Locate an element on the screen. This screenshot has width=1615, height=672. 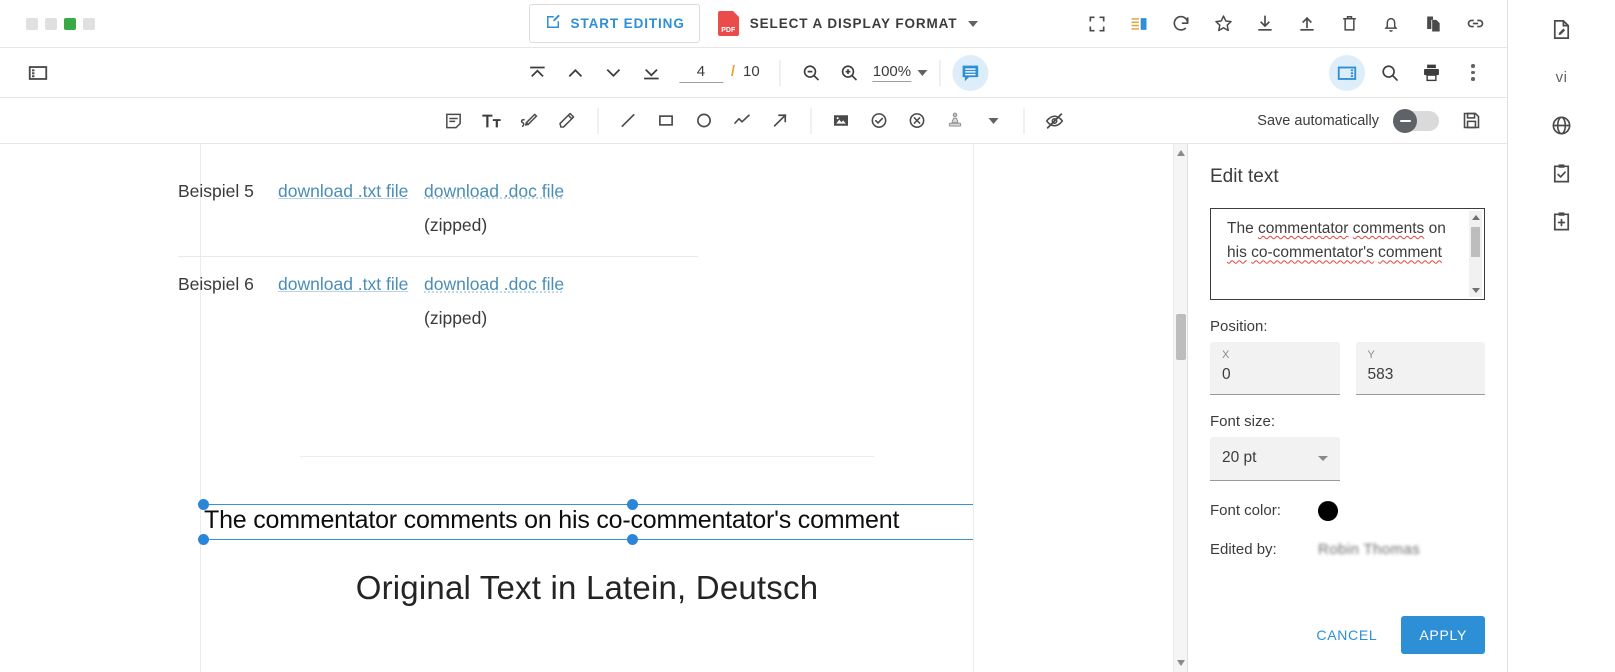
apply-button: APPLY is located at coordinates (1443, 635).